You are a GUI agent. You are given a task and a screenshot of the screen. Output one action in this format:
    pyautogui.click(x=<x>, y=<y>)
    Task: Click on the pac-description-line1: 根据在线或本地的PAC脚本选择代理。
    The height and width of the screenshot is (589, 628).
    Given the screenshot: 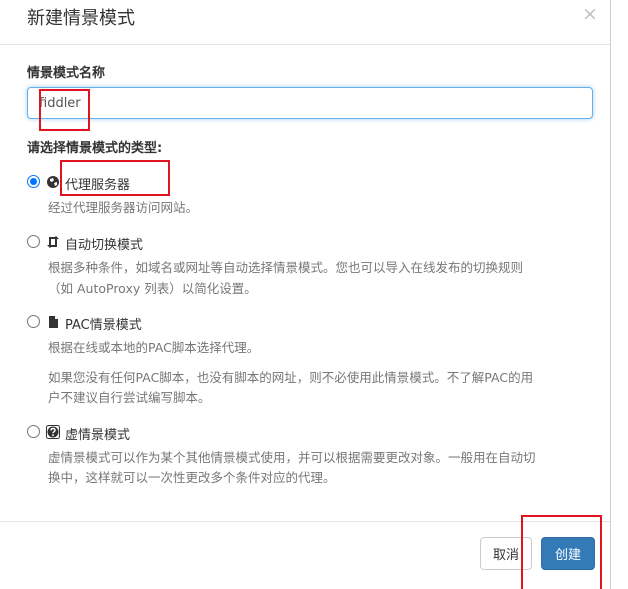 What is the action you would take?
    pyautogui.click(x=154, y=347)
    